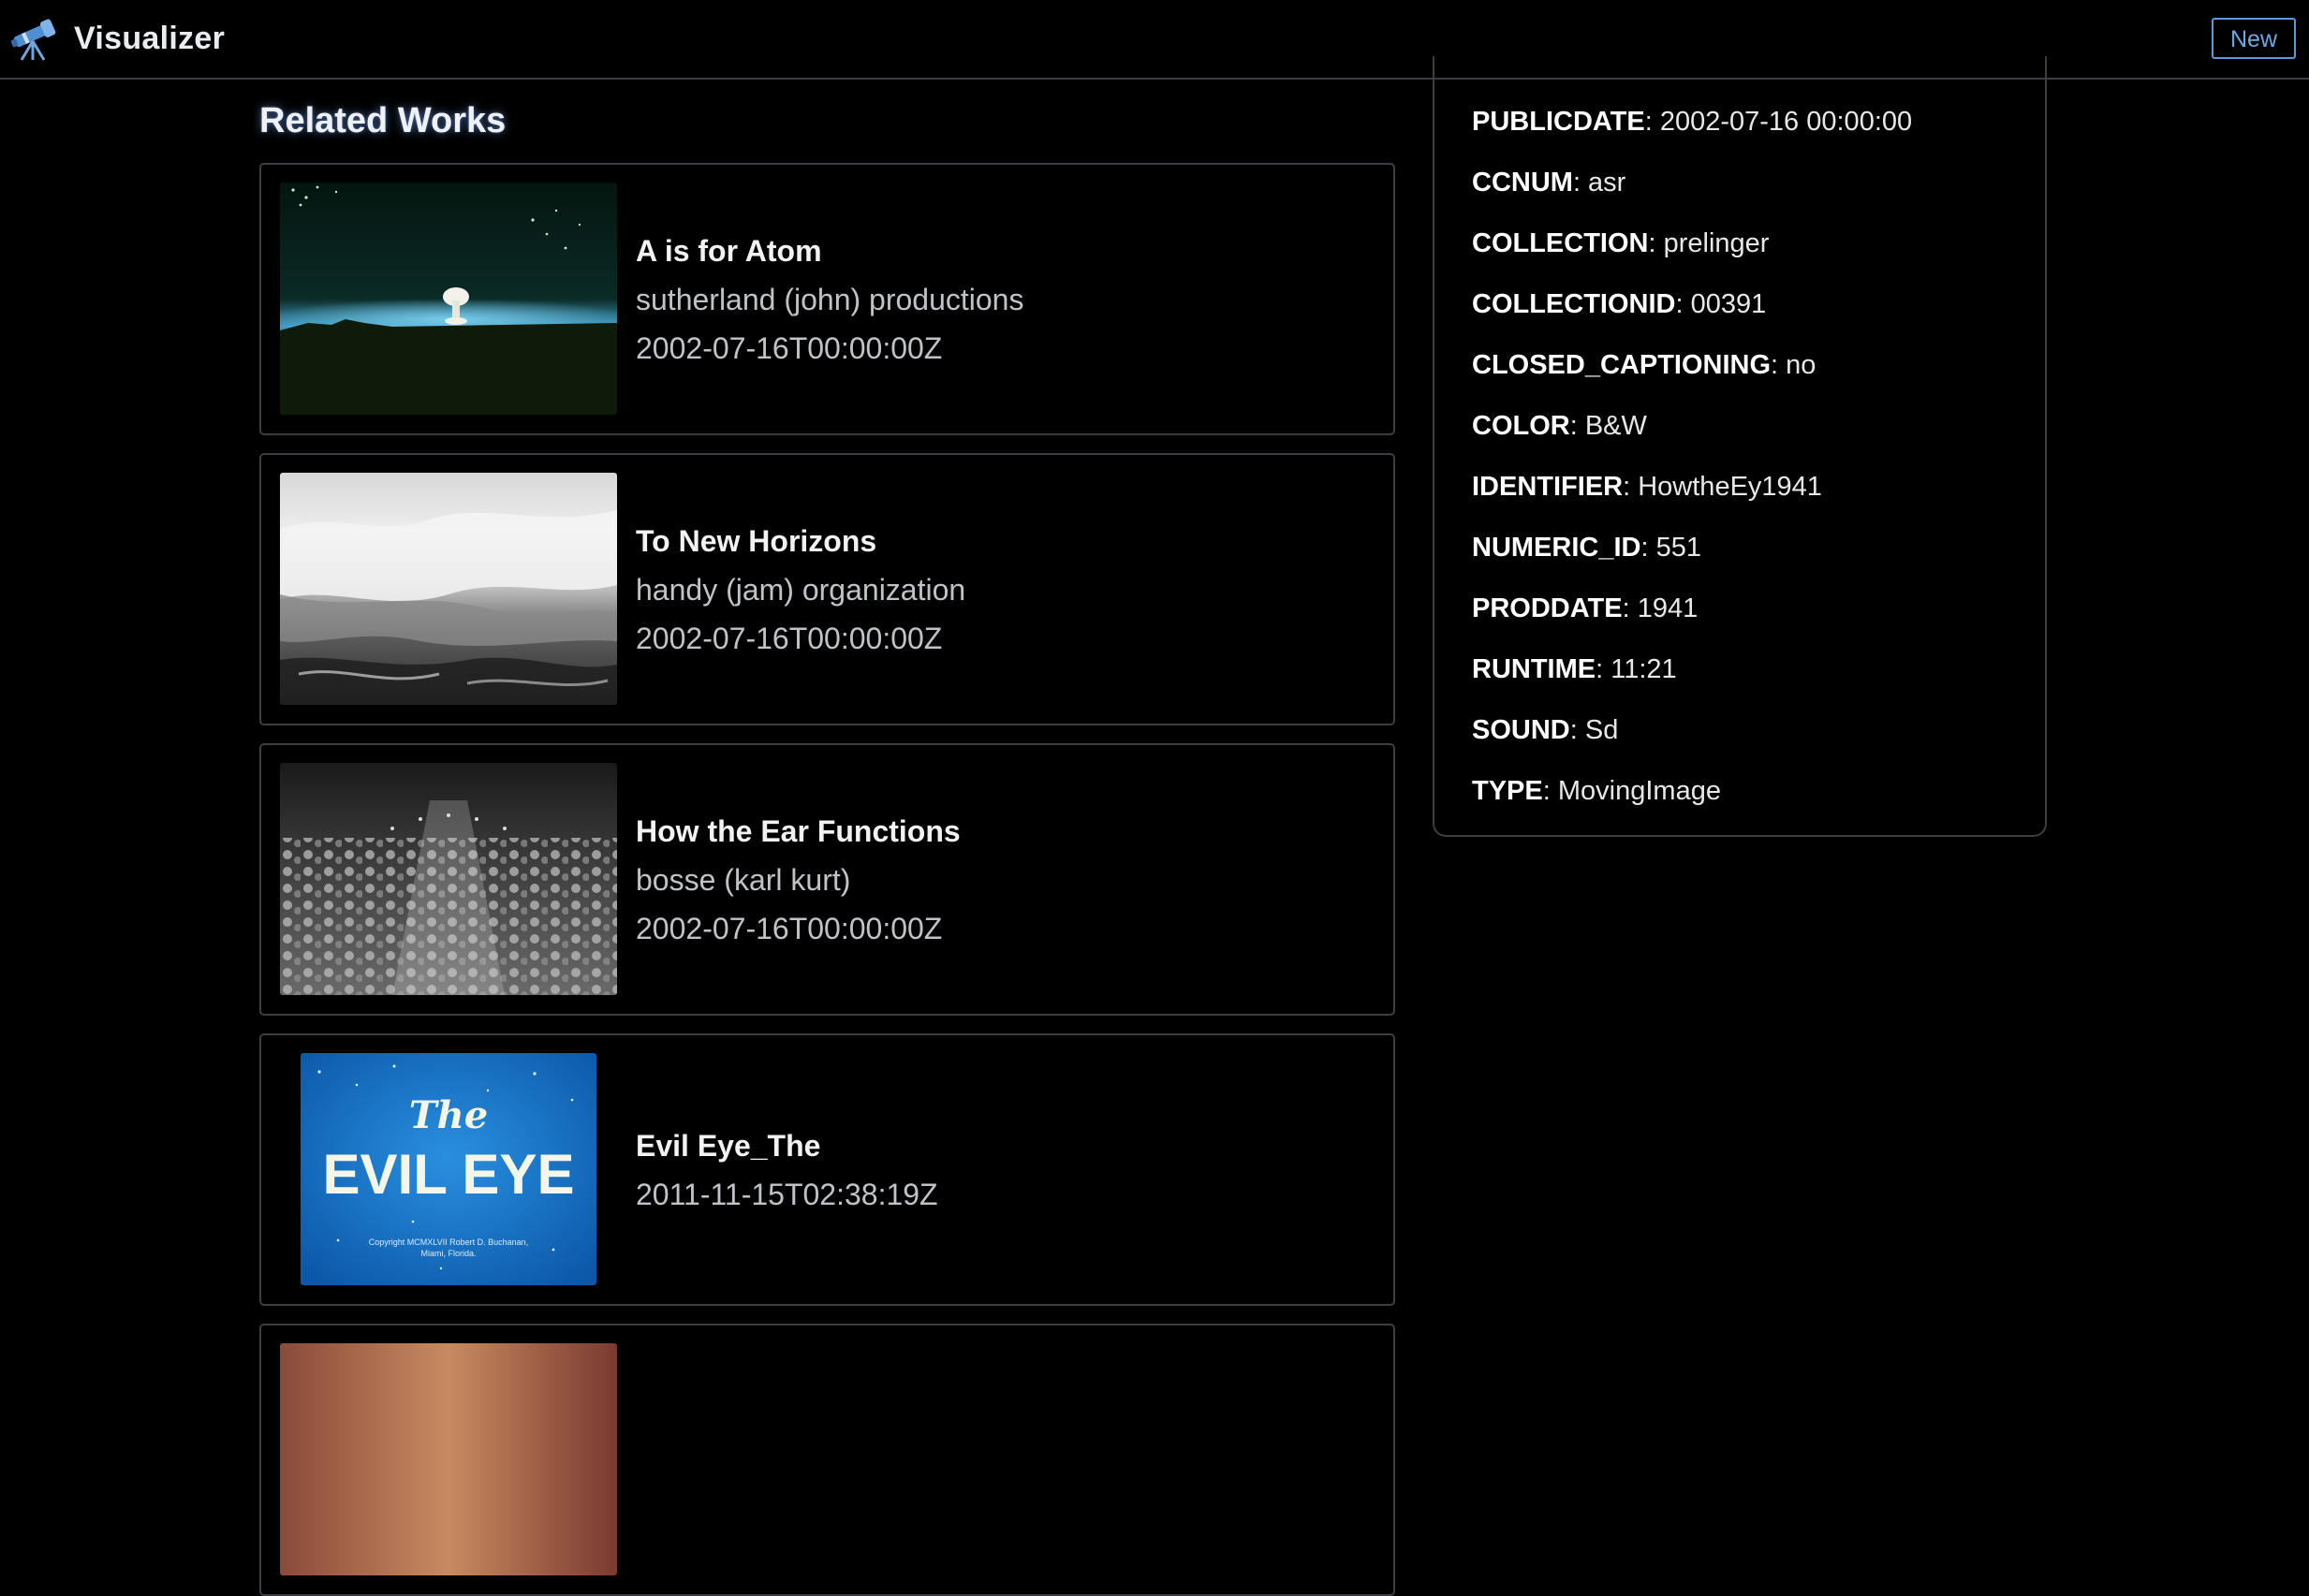 The image size is (2309, 1596). What do you see at coordinates (448, 1174) in the screenshot?
I see `thumb-title-big: EVIL EYE` at bounding box center [448, 1174].